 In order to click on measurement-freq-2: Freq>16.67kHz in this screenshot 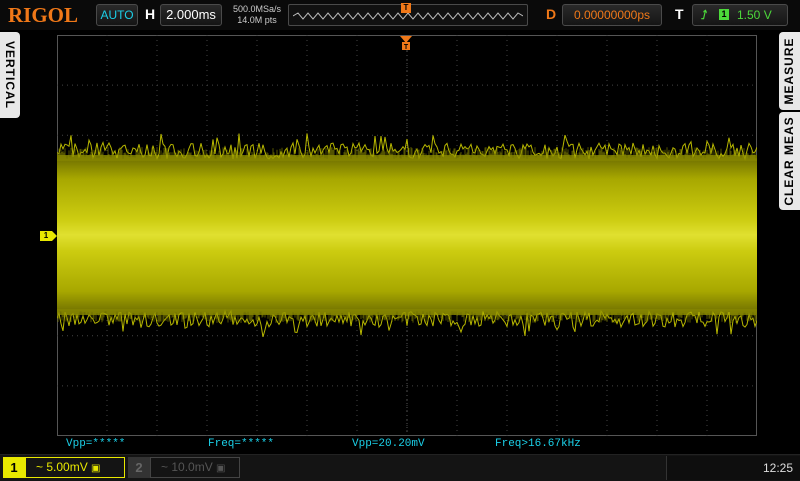, I will do `click(538, 444)`.